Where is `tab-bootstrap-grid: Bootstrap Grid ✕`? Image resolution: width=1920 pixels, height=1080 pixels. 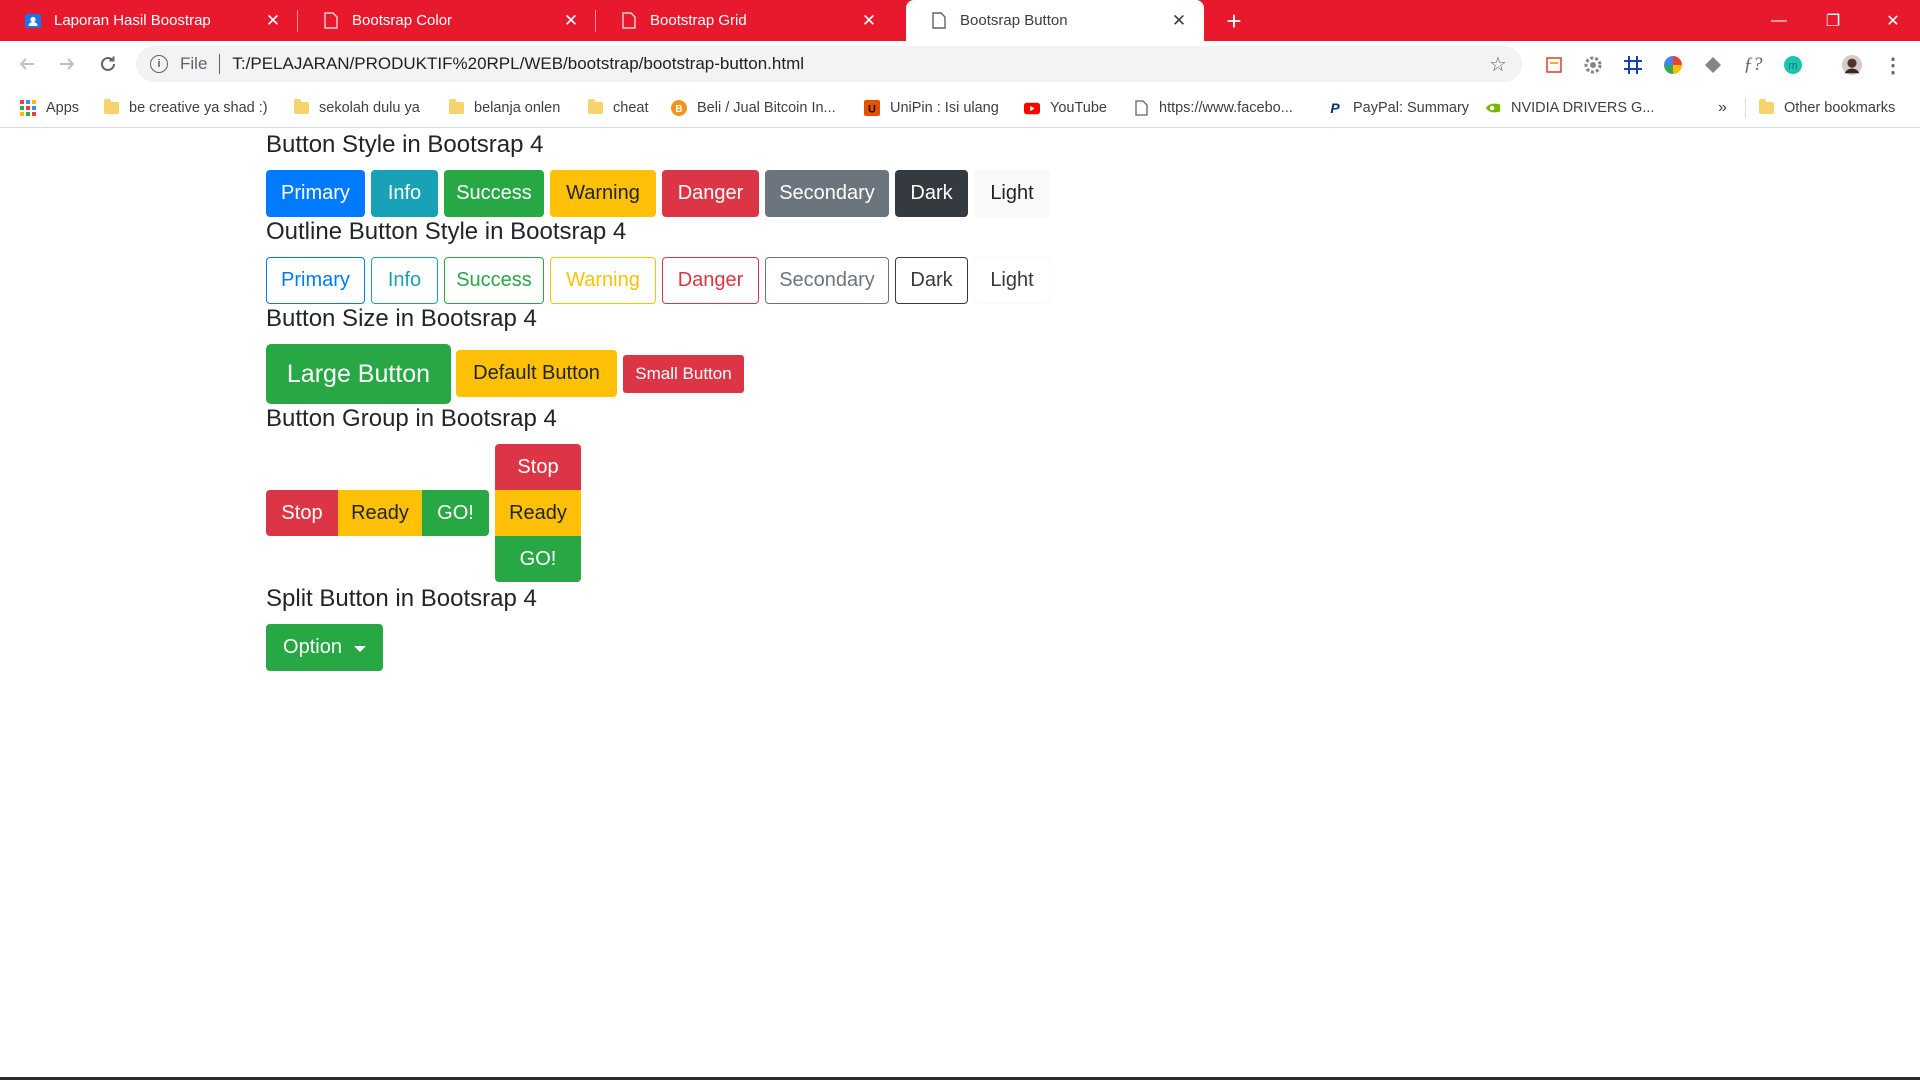
tab-bootstrap-grid: Bootstrap Grid ✕ is located at coordinates (745, 20).